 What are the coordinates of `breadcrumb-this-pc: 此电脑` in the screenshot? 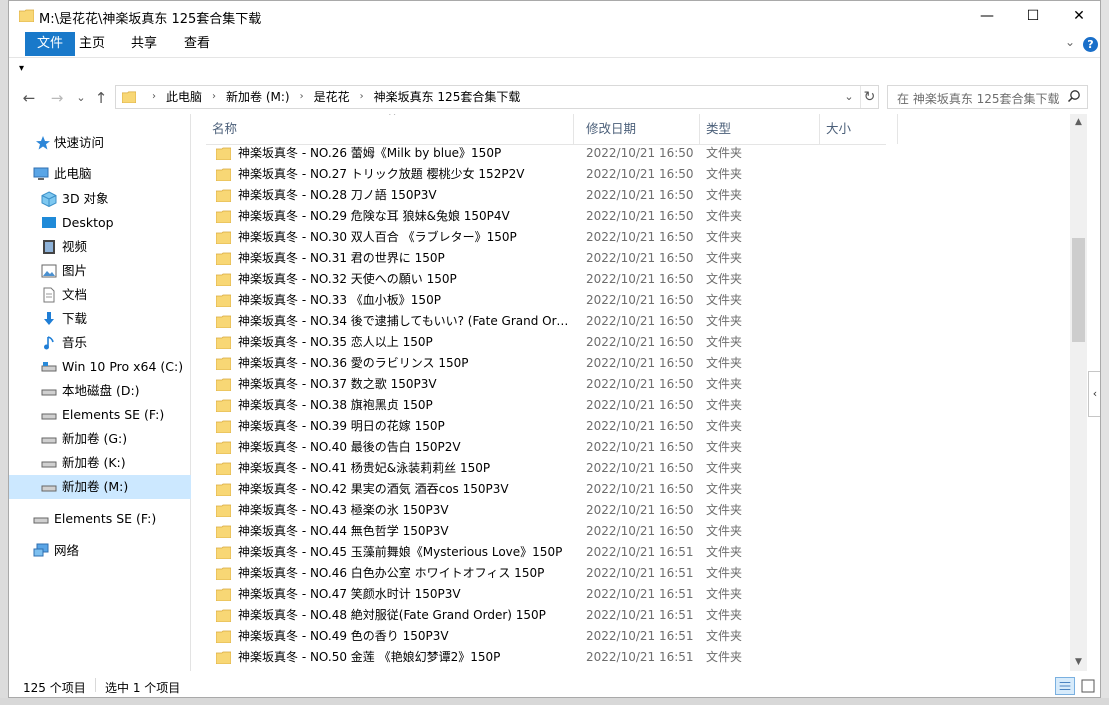 It's located at (184, 97).